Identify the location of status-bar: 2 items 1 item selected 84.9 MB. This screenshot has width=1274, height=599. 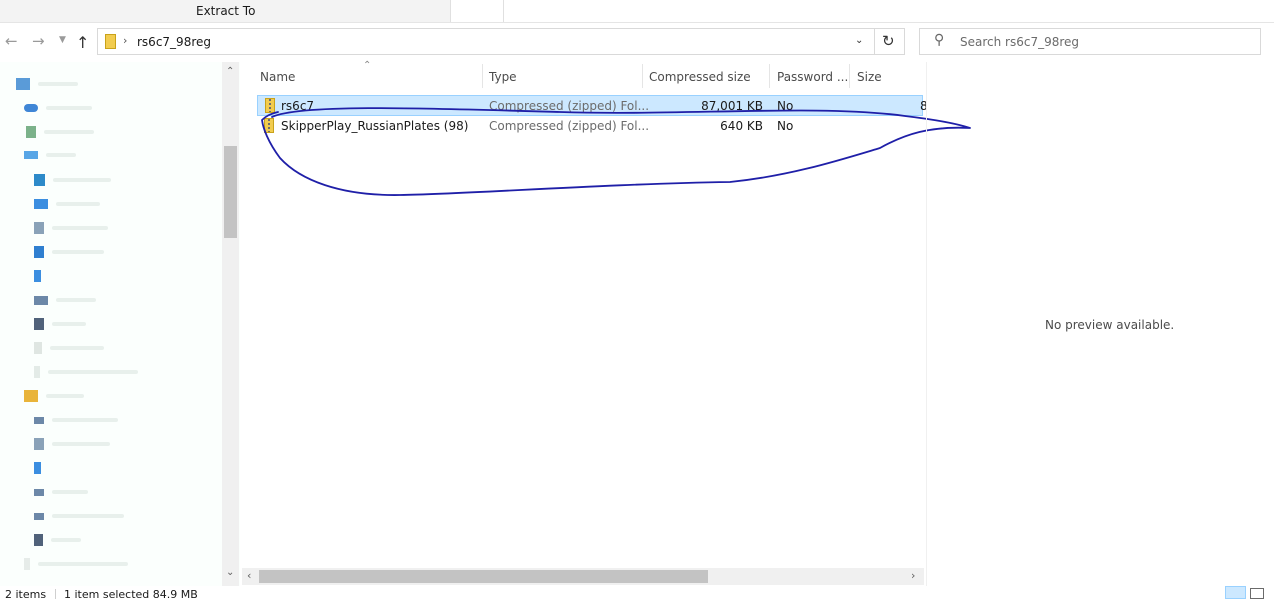
(637, 592).